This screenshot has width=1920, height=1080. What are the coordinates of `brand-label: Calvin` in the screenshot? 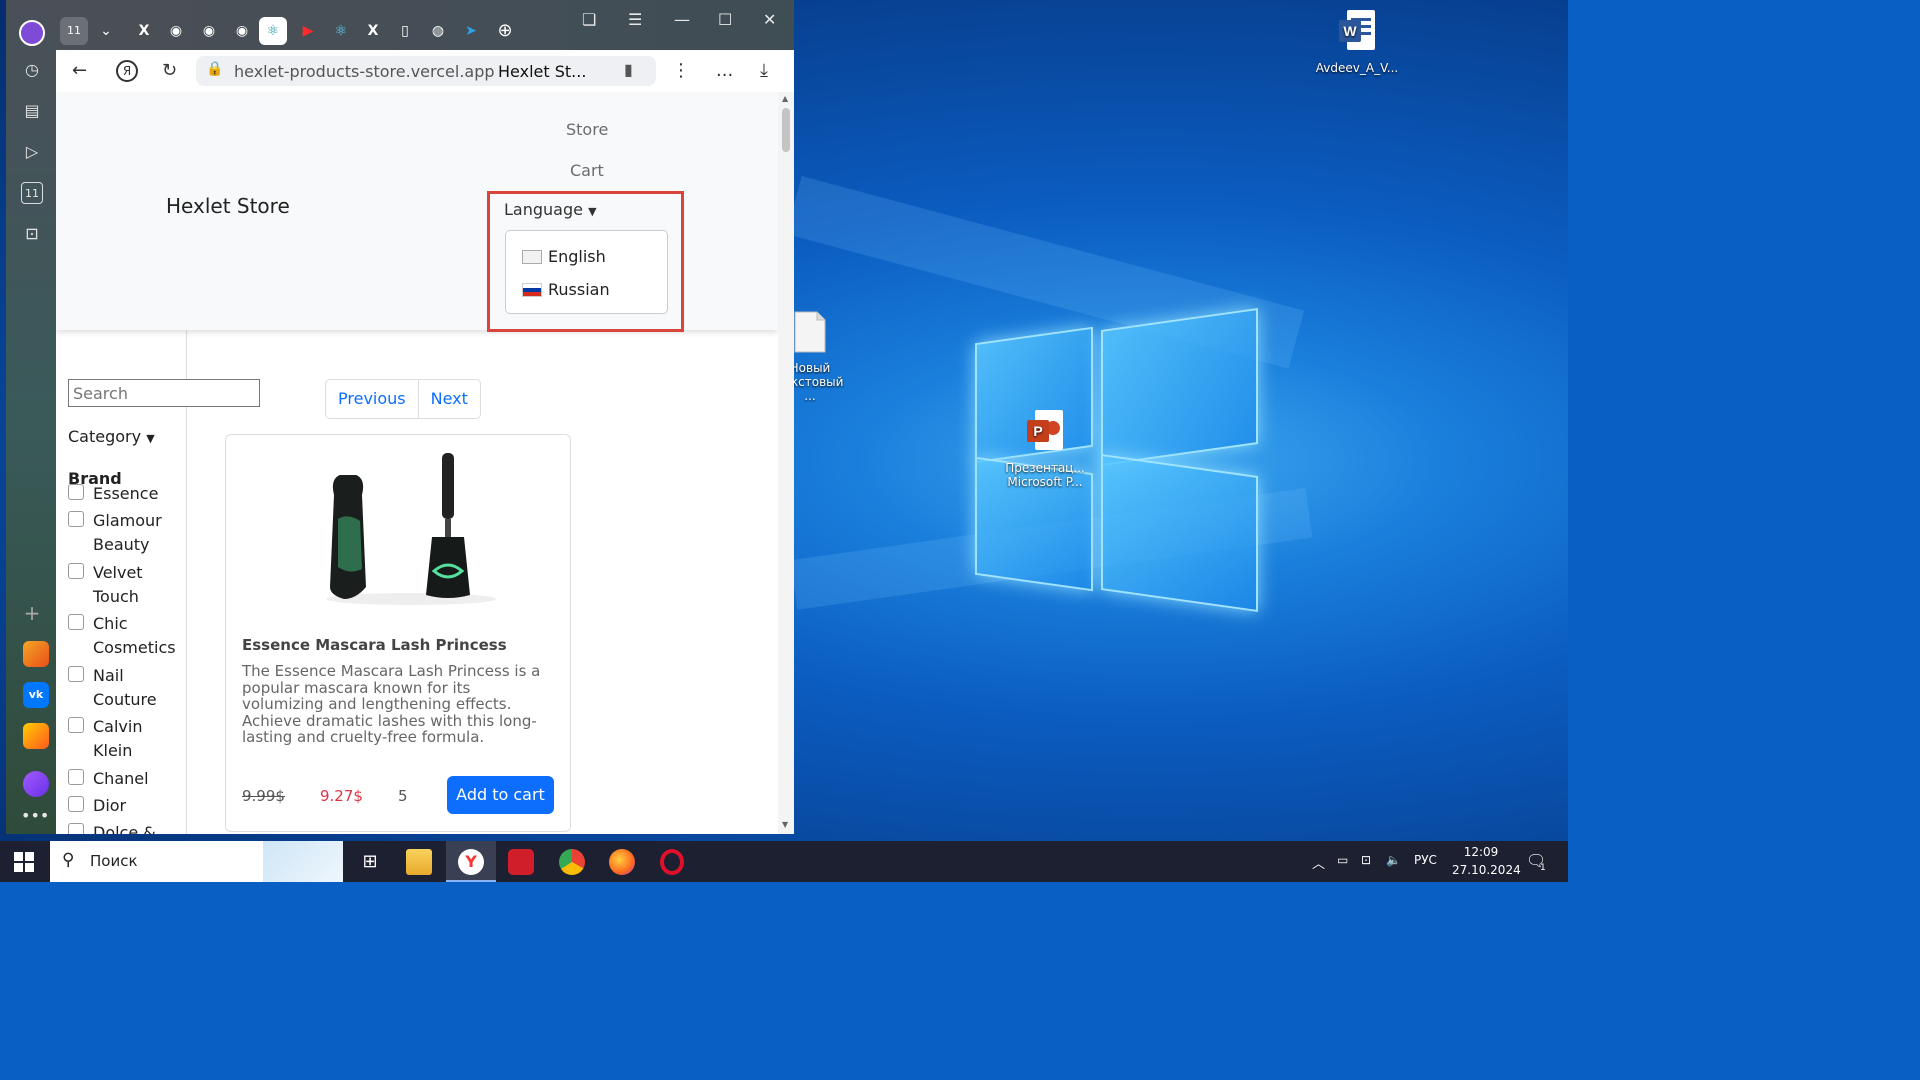 It's located at (118, 726).